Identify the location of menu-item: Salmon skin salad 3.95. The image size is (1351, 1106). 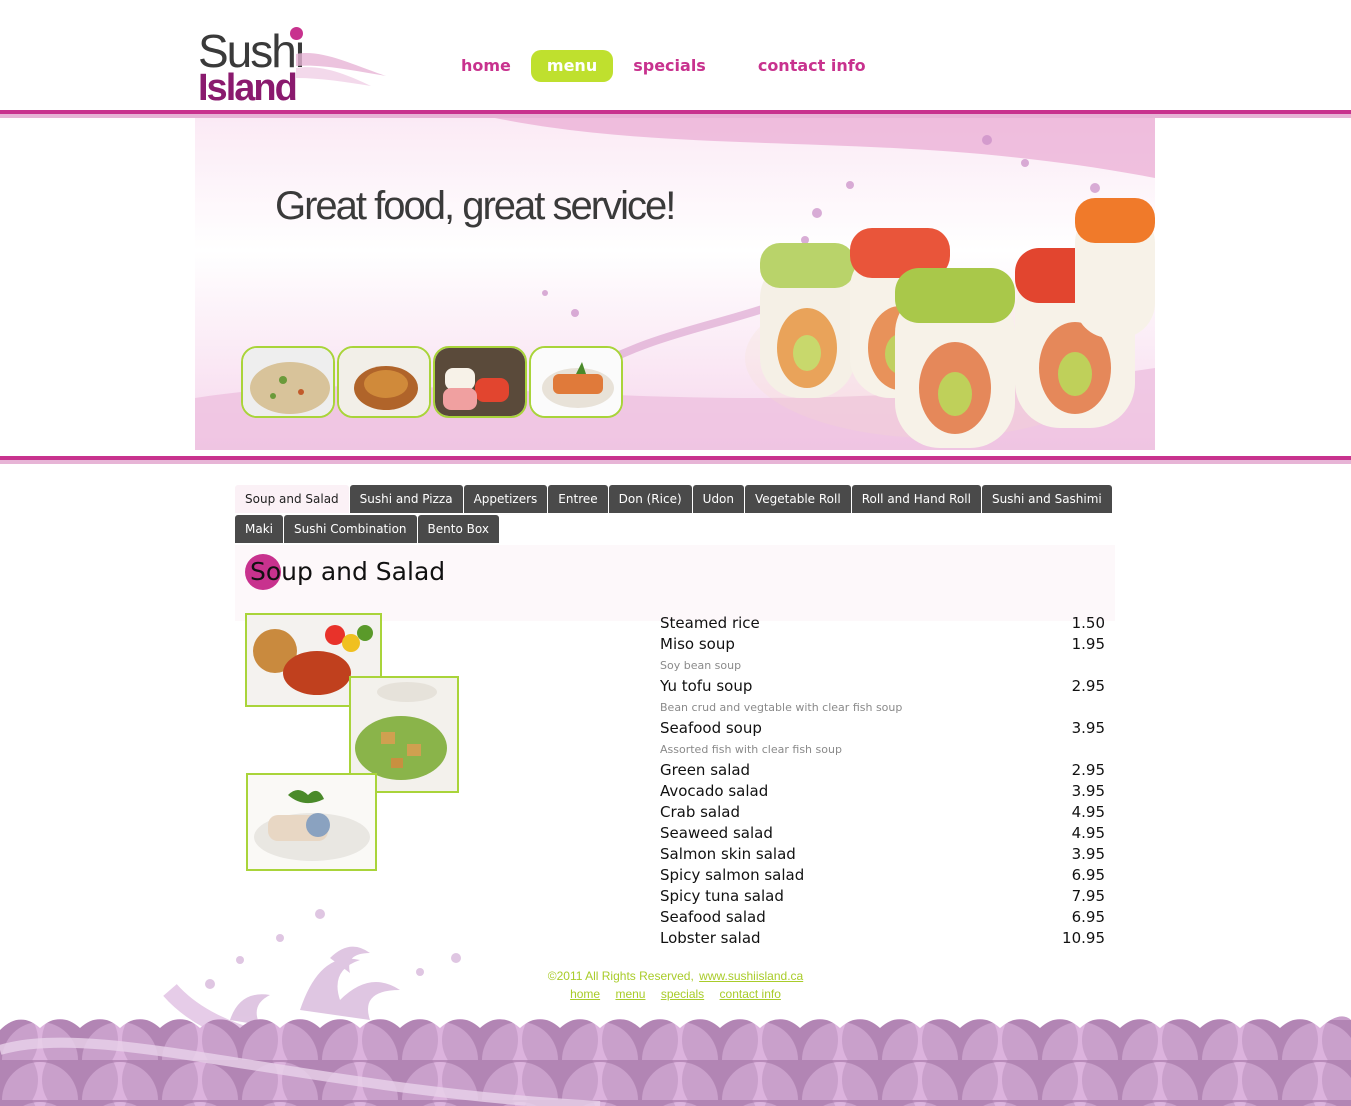
(882, 854).